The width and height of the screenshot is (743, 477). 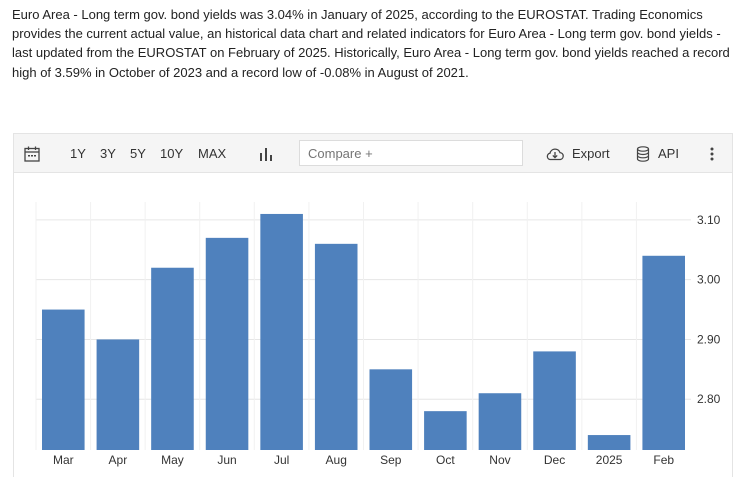 I want to click on more-options-icon, so click(x=712, y=154).